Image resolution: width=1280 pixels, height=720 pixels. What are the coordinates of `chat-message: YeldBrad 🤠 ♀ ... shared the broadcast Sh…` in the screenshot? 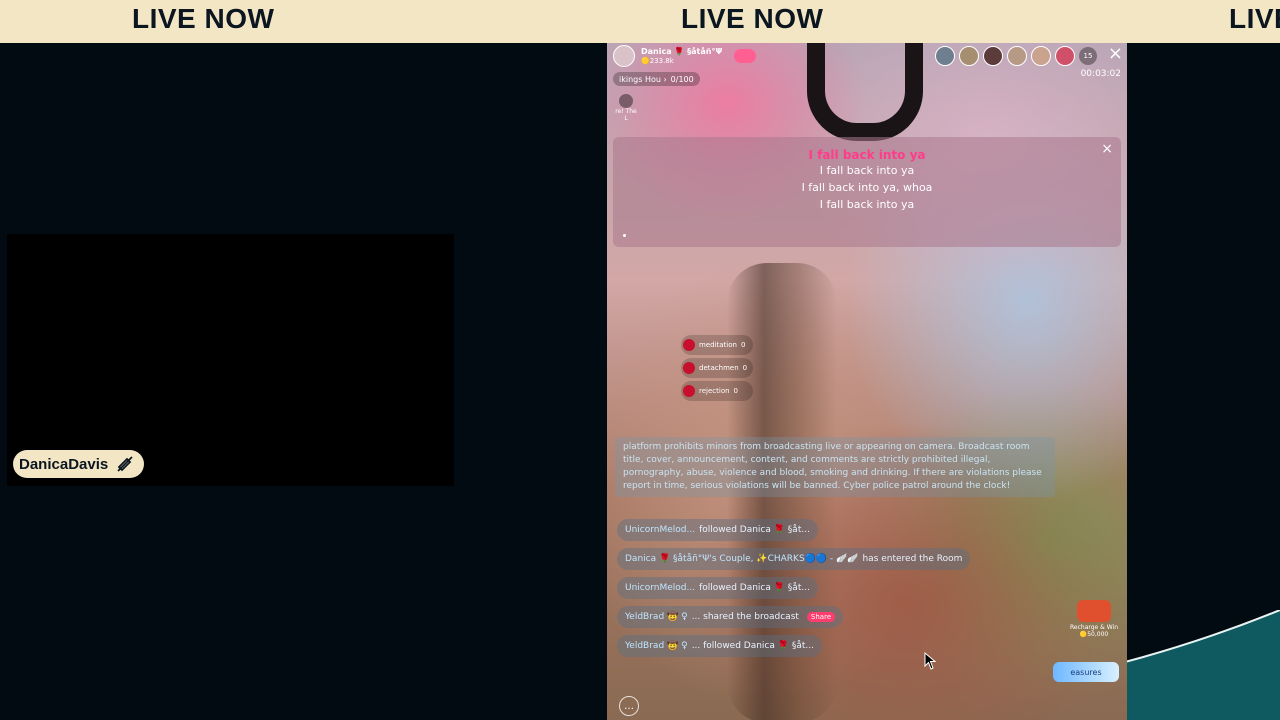 It's located at (730, 617).